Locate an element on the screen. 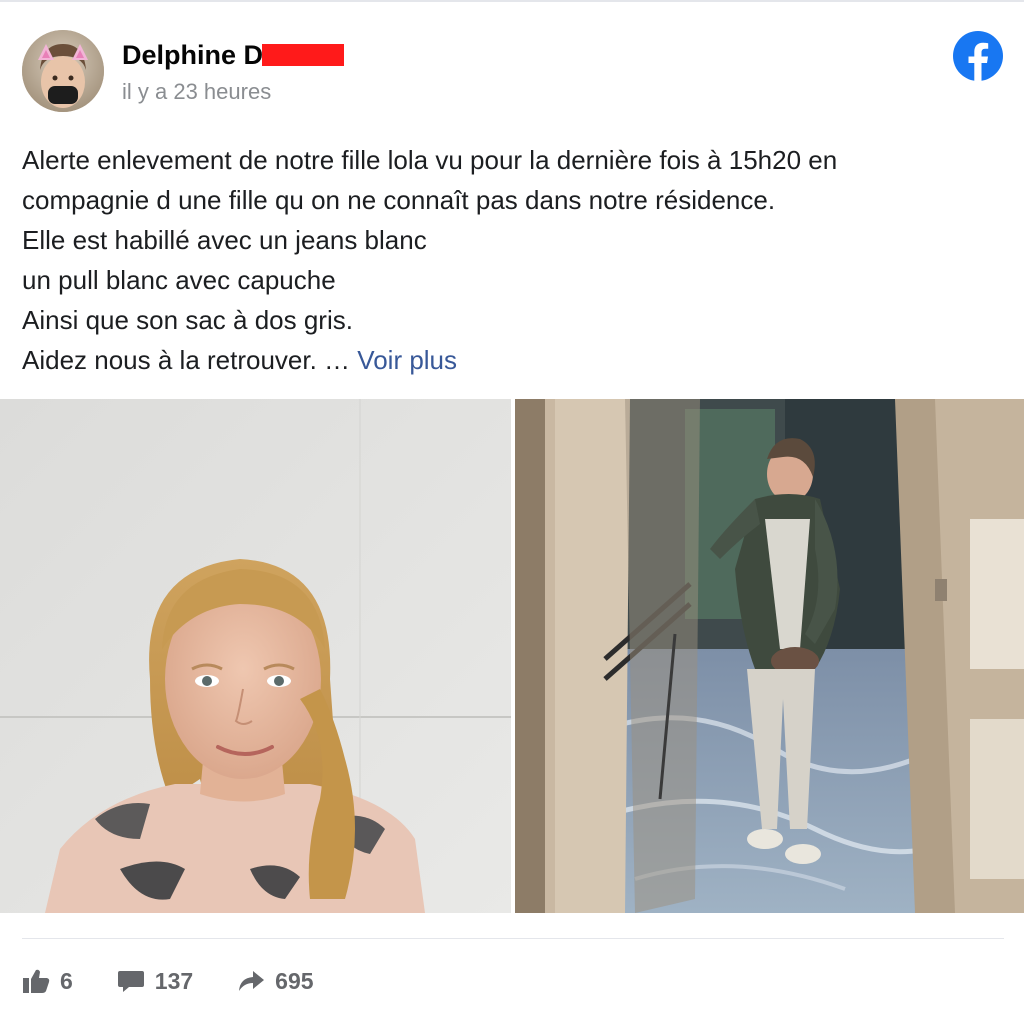  post-text-line: Elle est habillé avec un jeans blanc is located at coordinates (224, 240).